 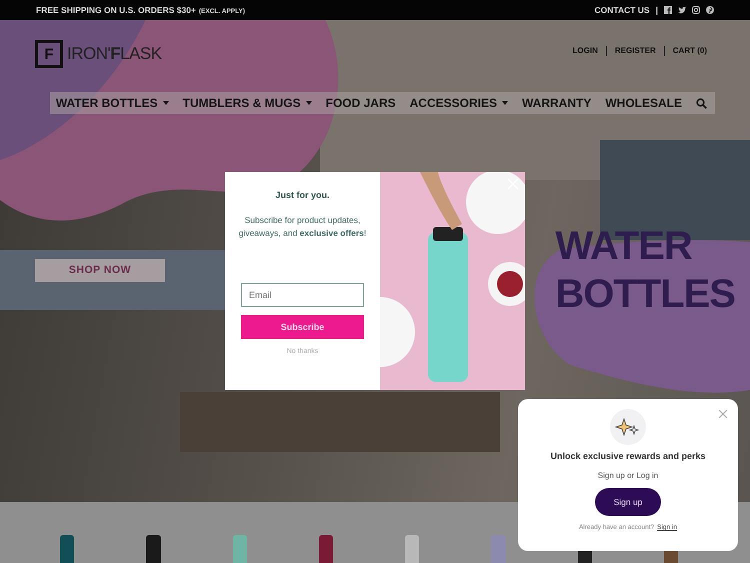 What do you see at coordinates (682, 10) in the screenshot?
I see `bird-icon` at bounding box center [682, 10].